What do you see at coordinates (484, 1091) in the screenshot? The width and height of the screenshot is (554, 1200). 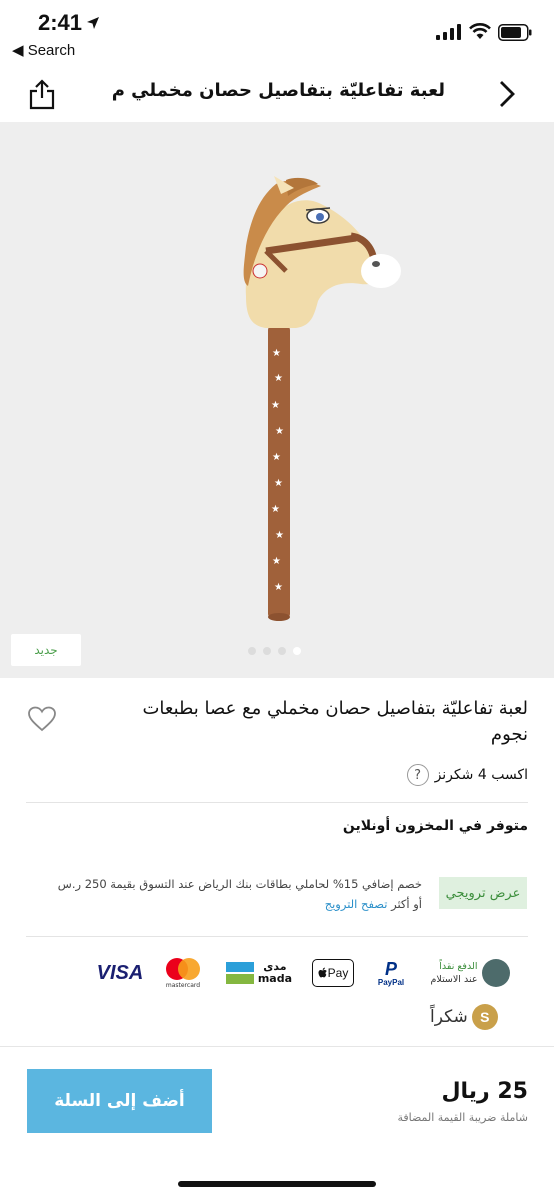 I see `price: 25 ريال` at bounding box center [484, 1091].